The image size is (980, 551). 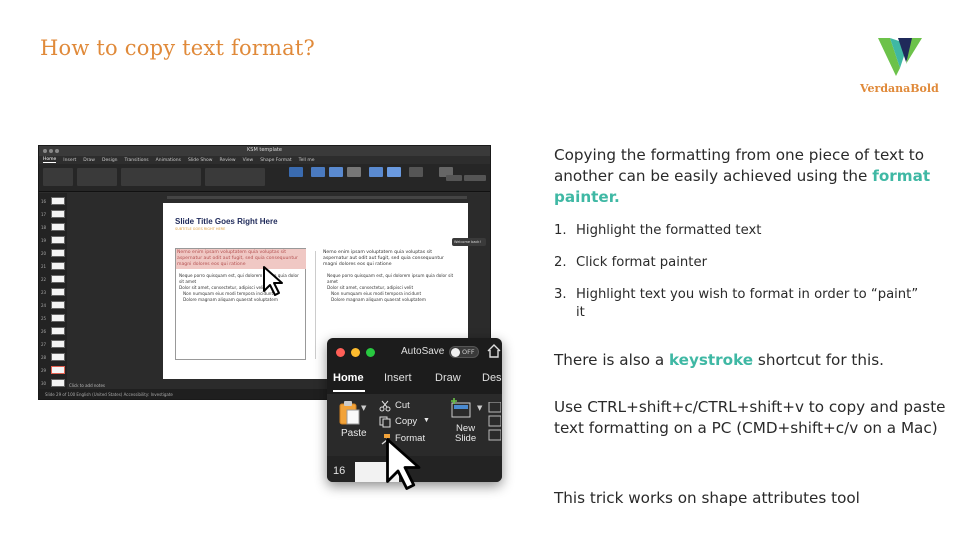 What do you see at coordinates (370, 352) in the screenshot?
I see `maximize-button` at bounding box center [370, 352].